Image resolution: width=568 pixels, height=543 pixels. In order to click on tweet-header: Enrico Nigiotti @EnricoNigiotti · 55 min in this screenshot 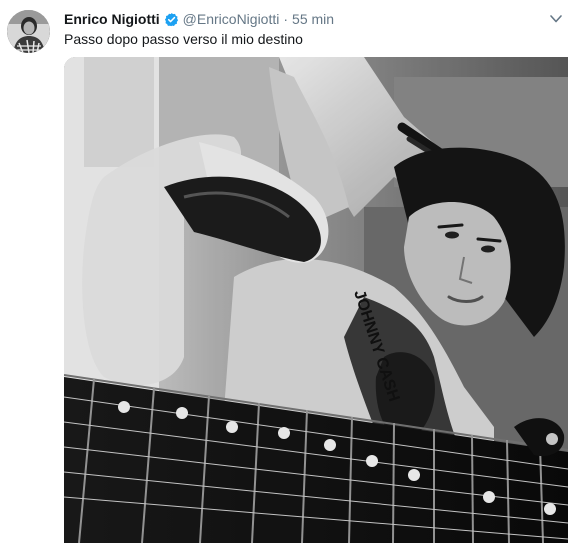, I will do `click(301, 19)`.